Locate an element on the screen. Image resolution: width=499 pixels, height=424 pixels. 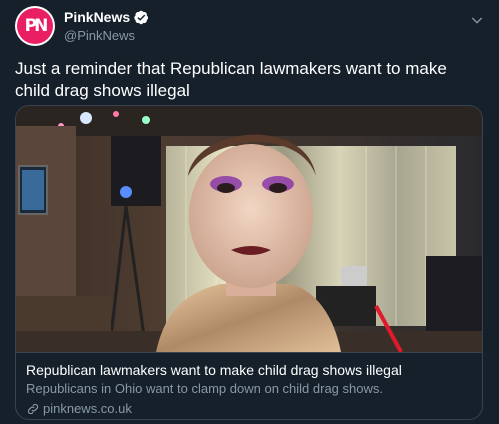
handle: @PinkNews is located at coordinates (106, 35).